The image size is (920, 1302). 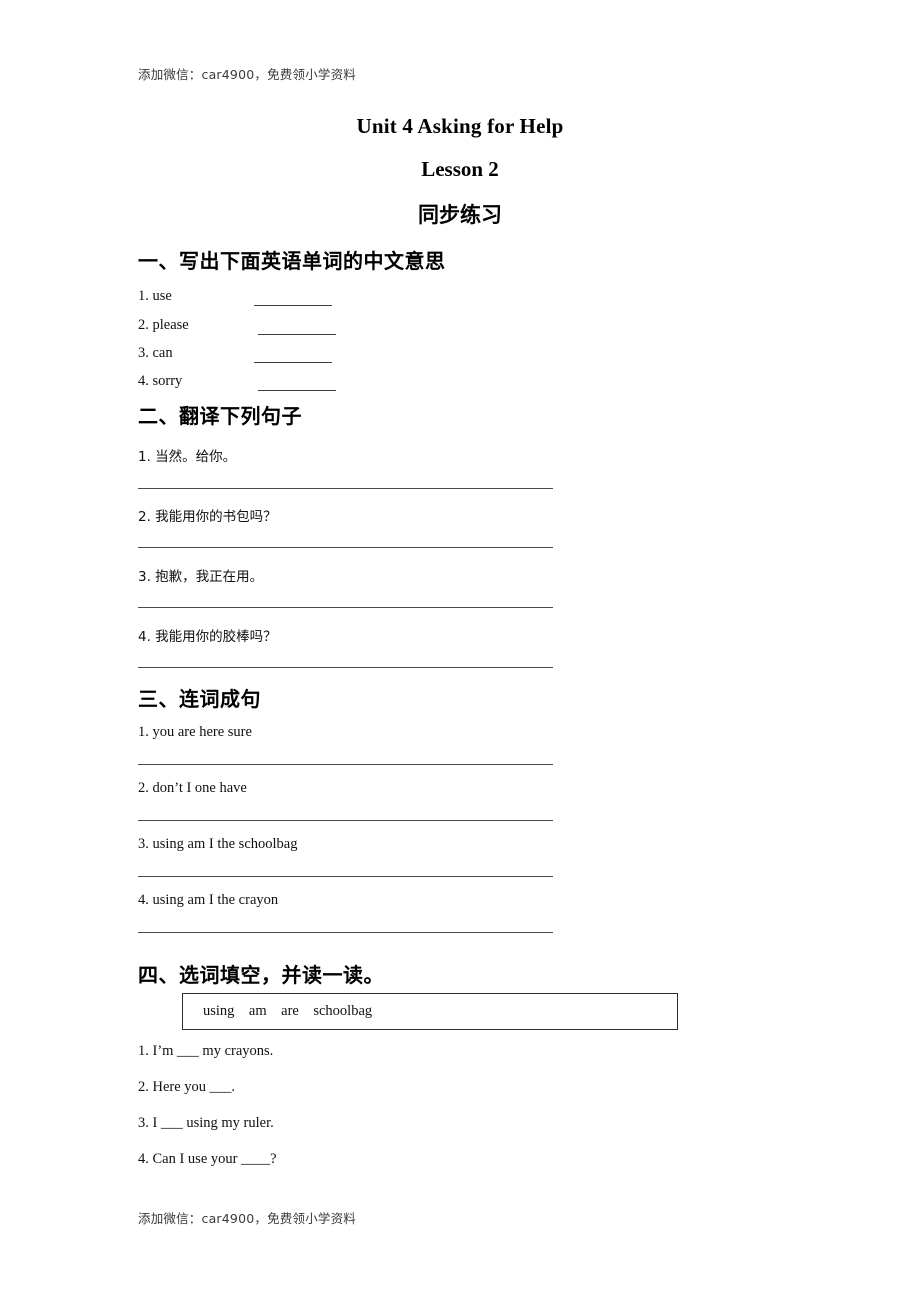 I want to click on section4-item-2: 2. Here you ___., so click(x=187, y=1087).